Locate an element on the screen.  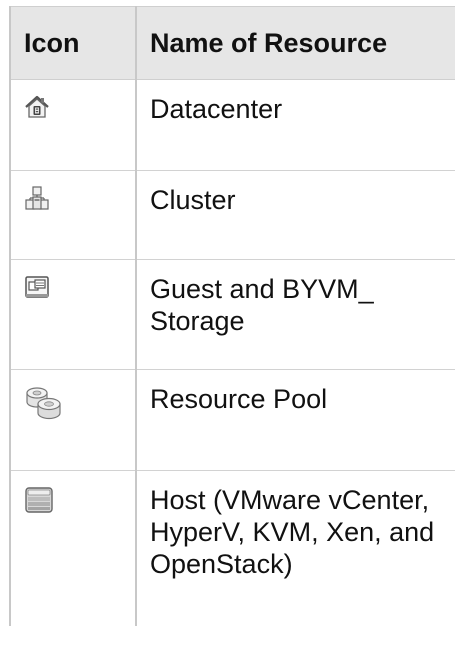
guest-icon is located at coordinates (37, 287).